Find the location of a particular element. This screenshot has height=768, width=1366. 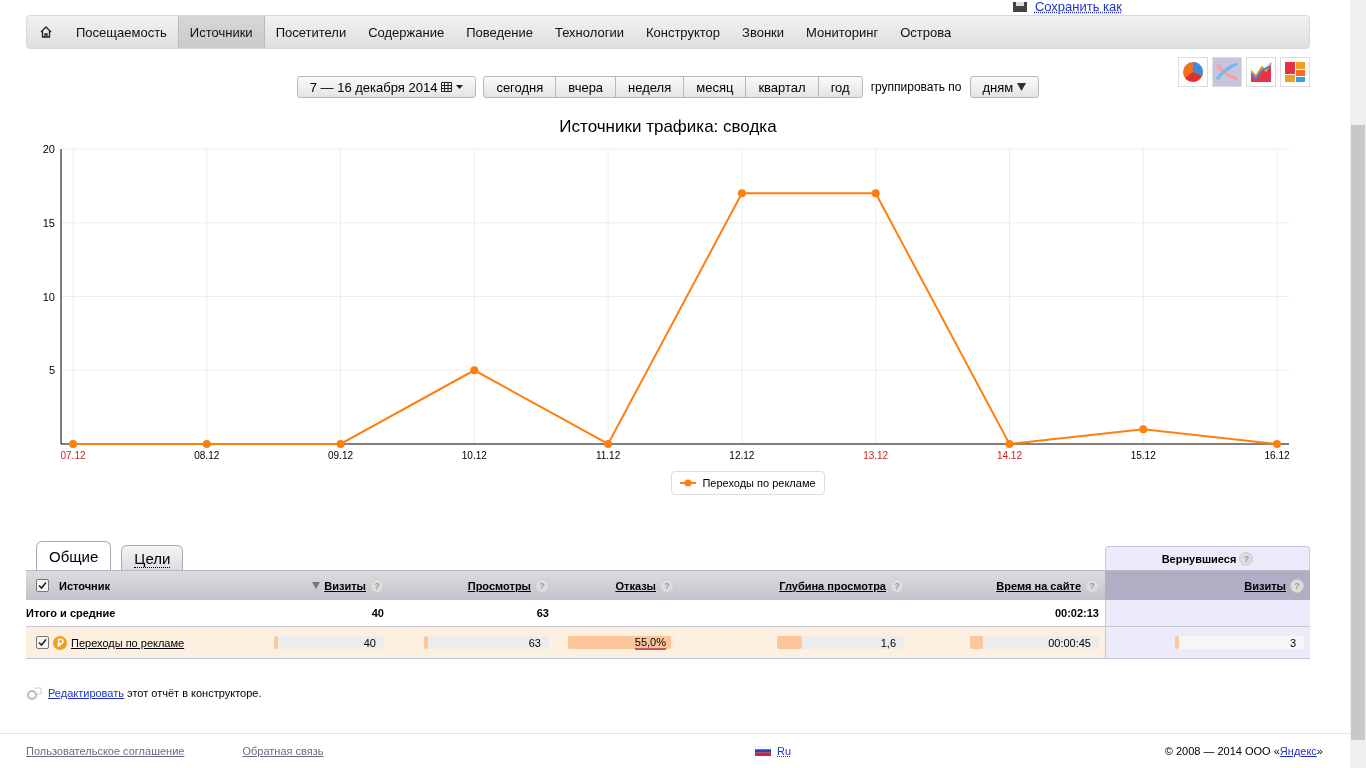

table-cell: 55,0% is located at coordinates (650, 642).